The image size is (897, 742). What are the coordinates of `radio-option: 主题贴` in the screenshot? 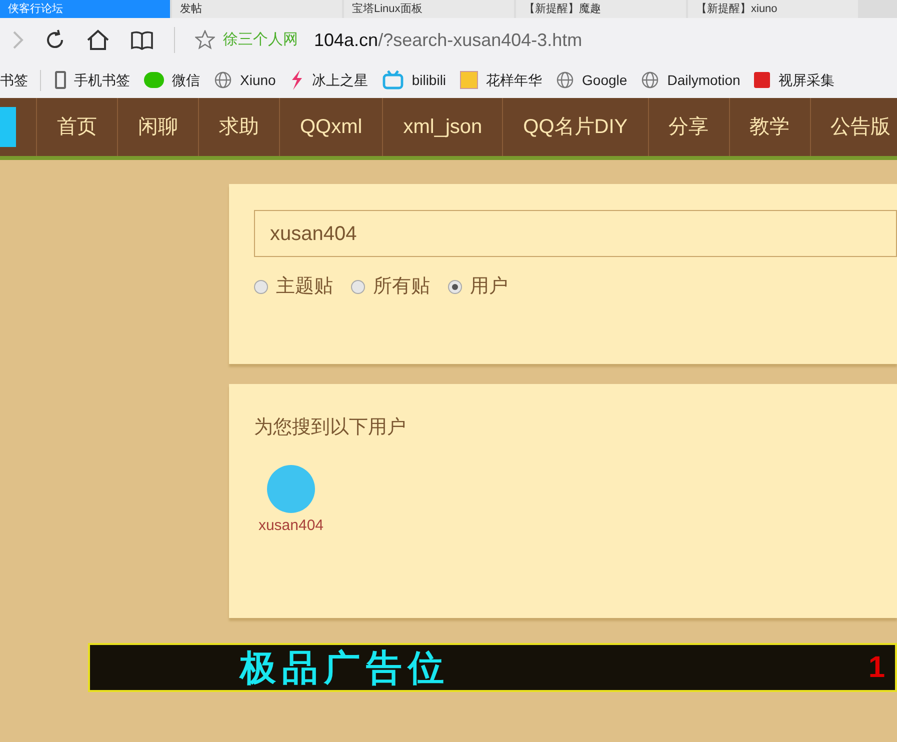 It's located at (293, 287).